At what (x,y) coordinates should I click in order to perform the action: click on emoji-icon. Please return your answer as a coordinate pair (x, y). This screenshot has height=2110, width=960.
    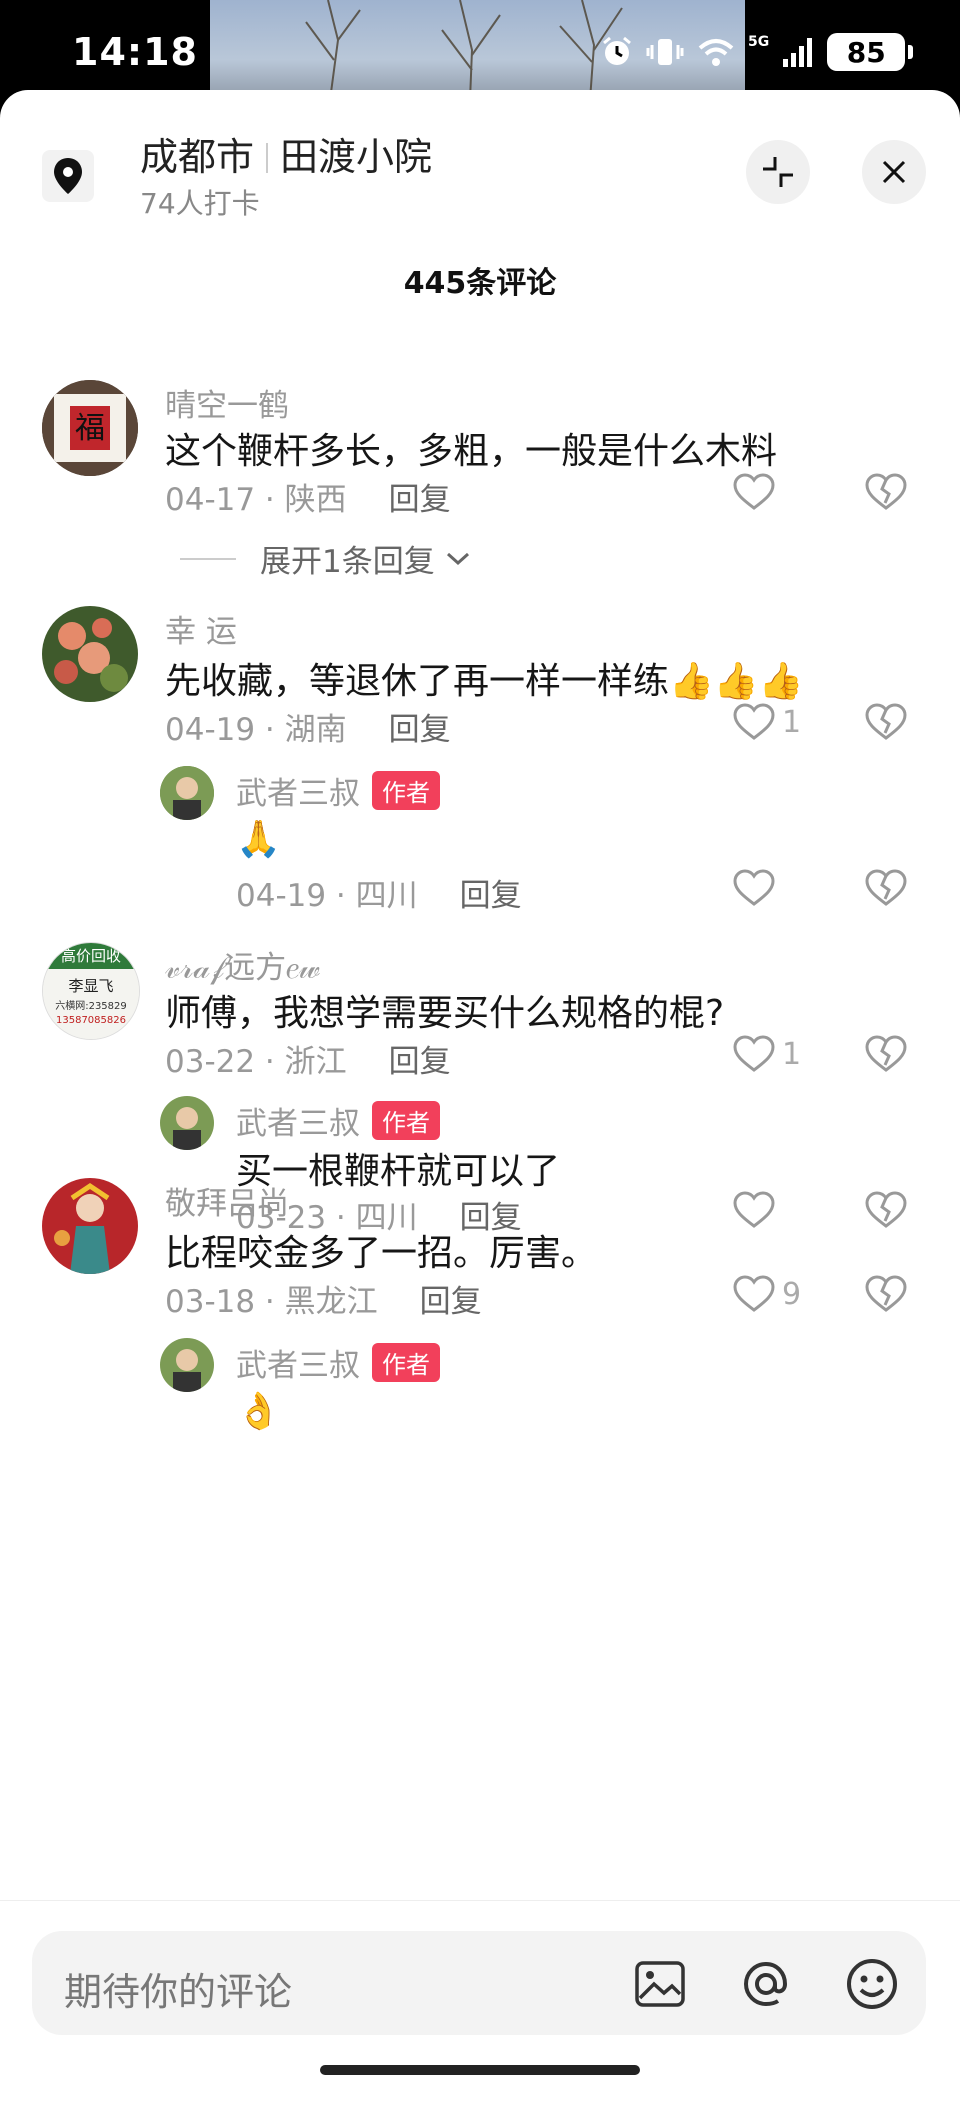
    Looking at the image, I should click on (872, 1984).